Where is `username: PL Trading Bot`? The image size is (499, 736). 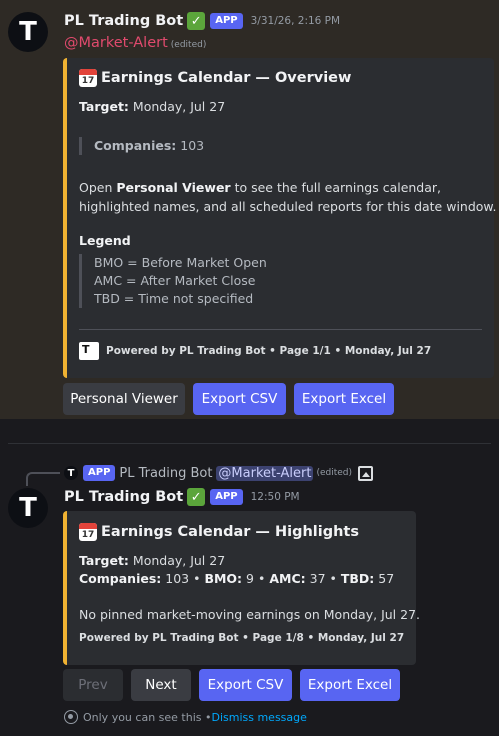
username: PL Trading Bot is located at coordinates (123, 21).